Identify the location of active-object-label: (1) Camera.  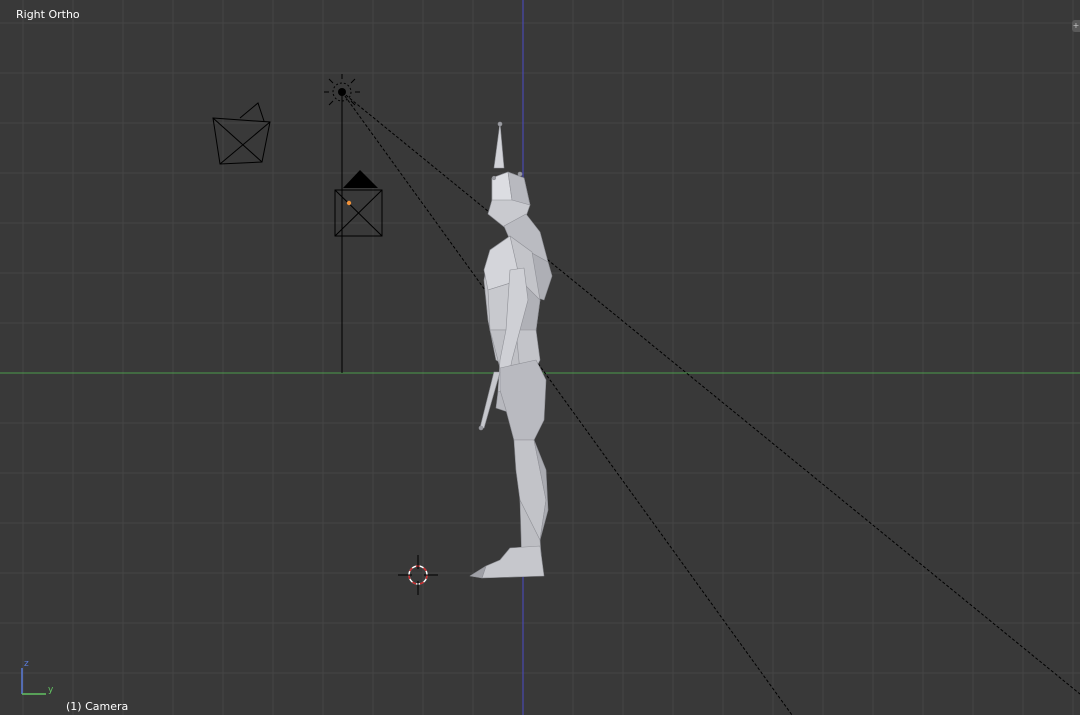
(97, 706).